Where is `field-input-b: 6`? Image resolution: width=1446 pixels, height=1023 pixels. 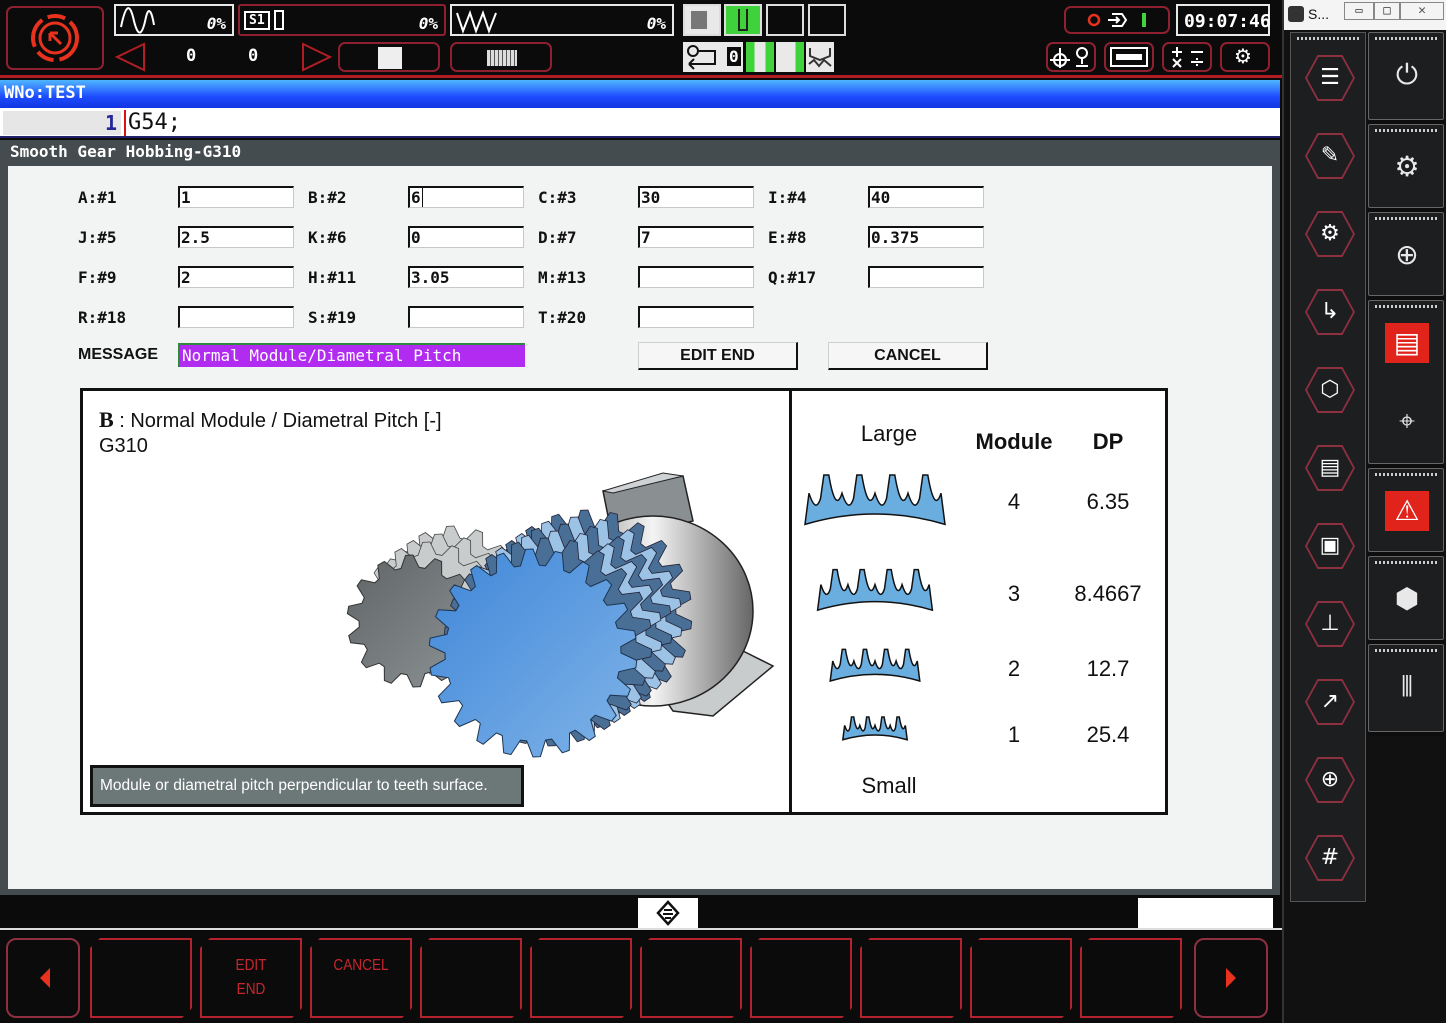 field-input-b: 6 is located at coordinates (466, 197).